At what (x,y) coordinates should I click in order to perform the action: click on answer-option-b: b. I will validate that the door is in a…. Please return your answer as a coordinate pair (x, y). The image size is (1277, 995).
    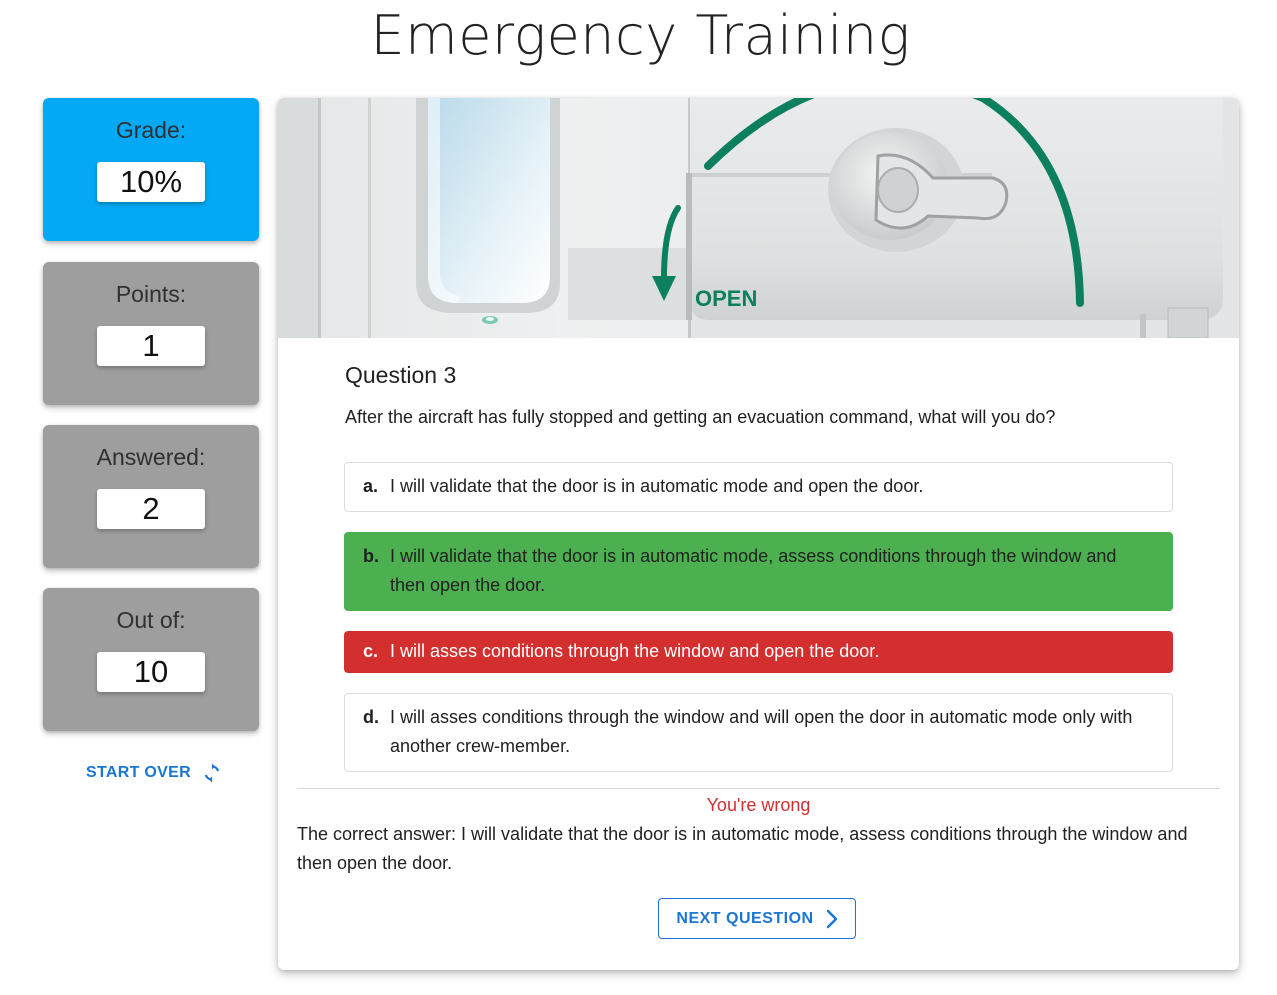
    Looking at the image, I should click on (758, 571).